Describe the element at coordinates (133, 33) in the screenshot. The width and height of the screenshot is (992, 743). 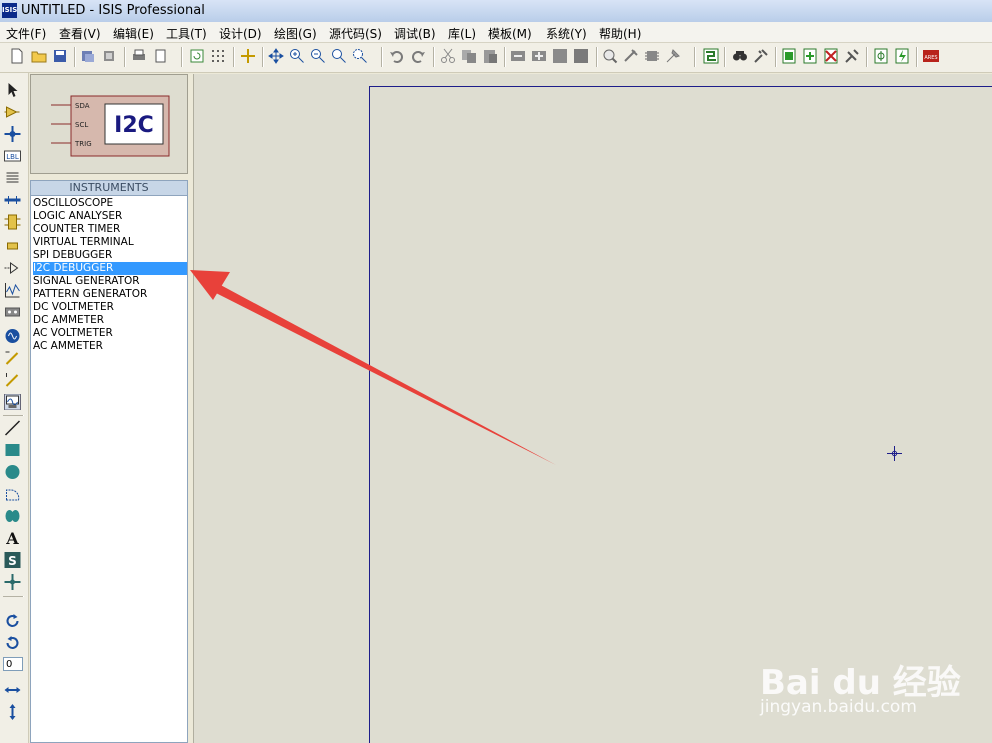
I see `menu-edit: 编辑(E)` at that location.